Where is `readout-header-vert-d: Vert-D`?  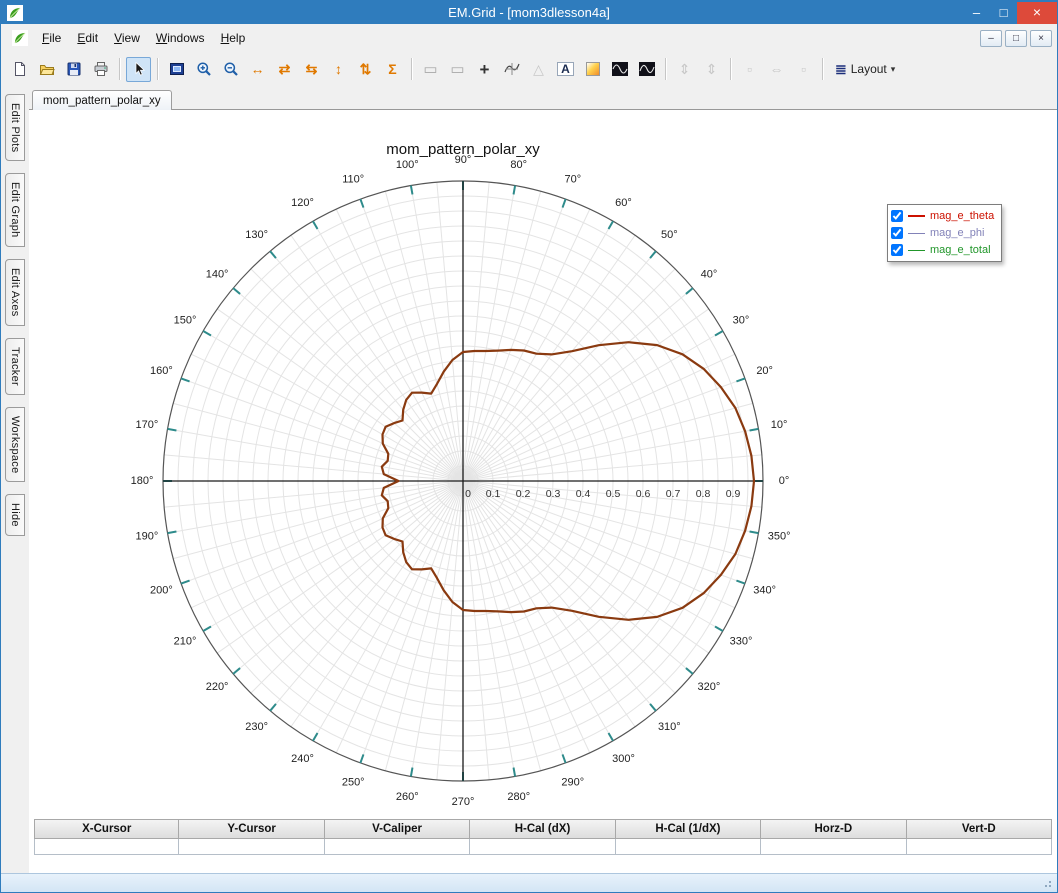
readout-header-vert-d: Vert-D is located at coordinates (979, 829).